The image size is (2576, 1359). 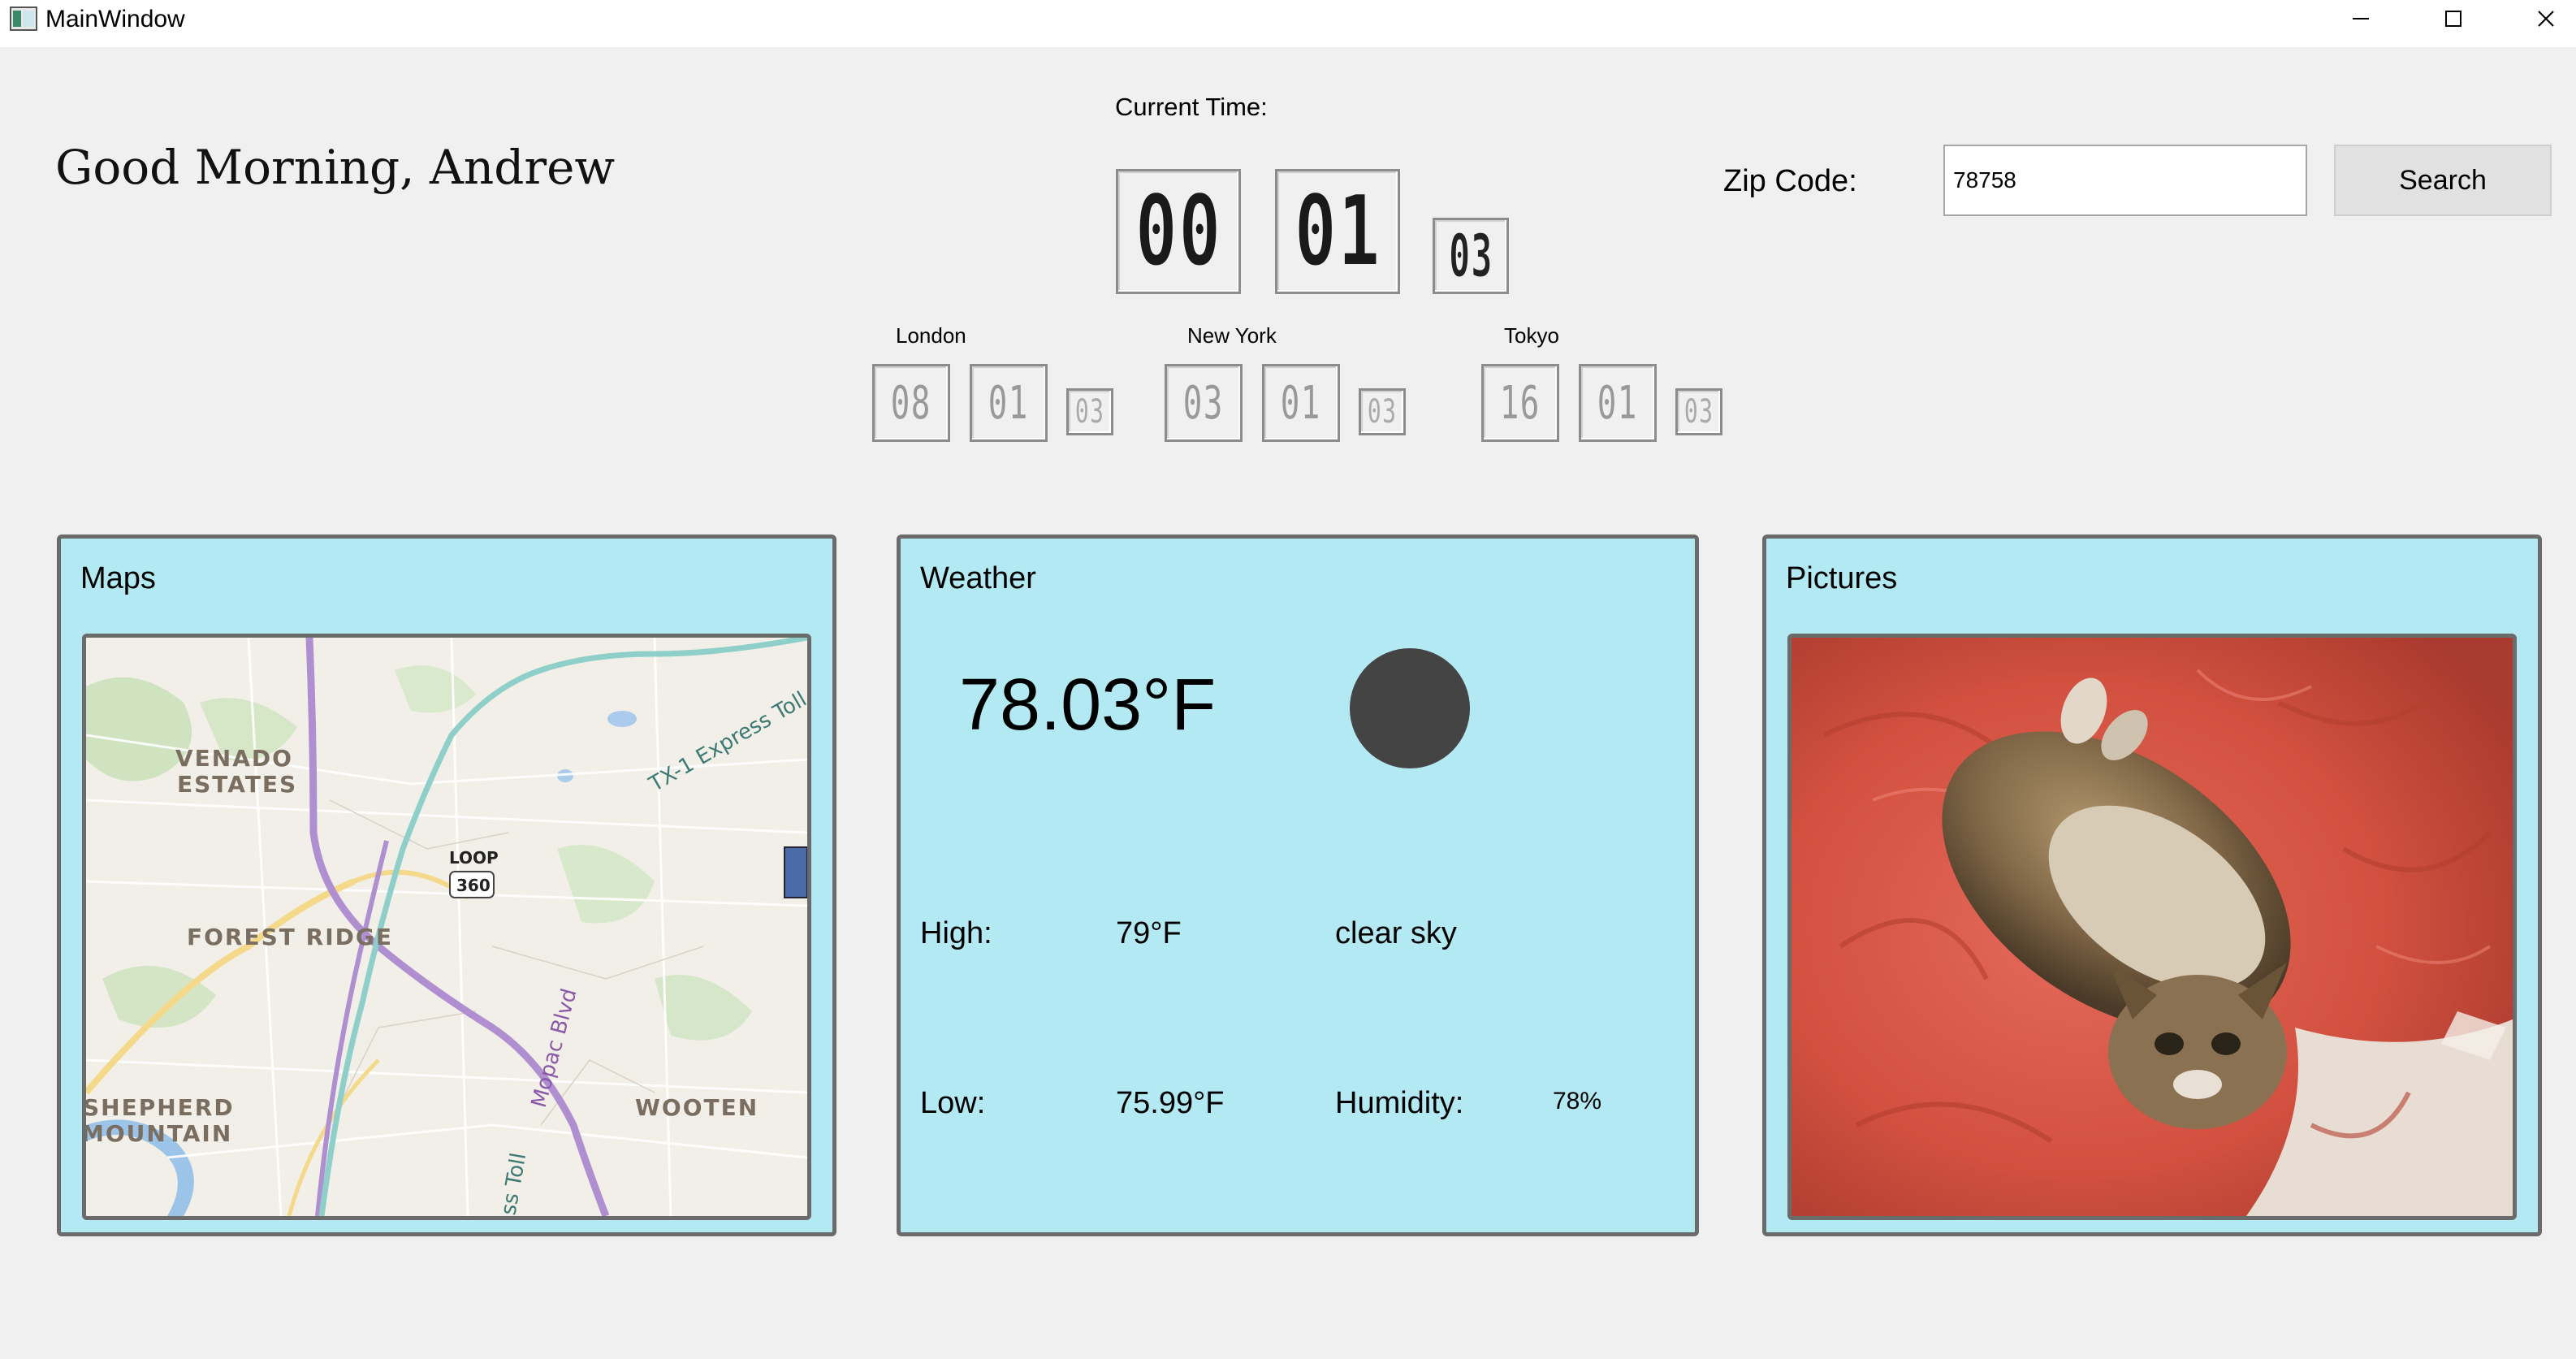 What do you see at coordinates (1618, 403) in the screenshot?
I see `tokyo-minutes-display: 01` at bounding box center [1618, 403].